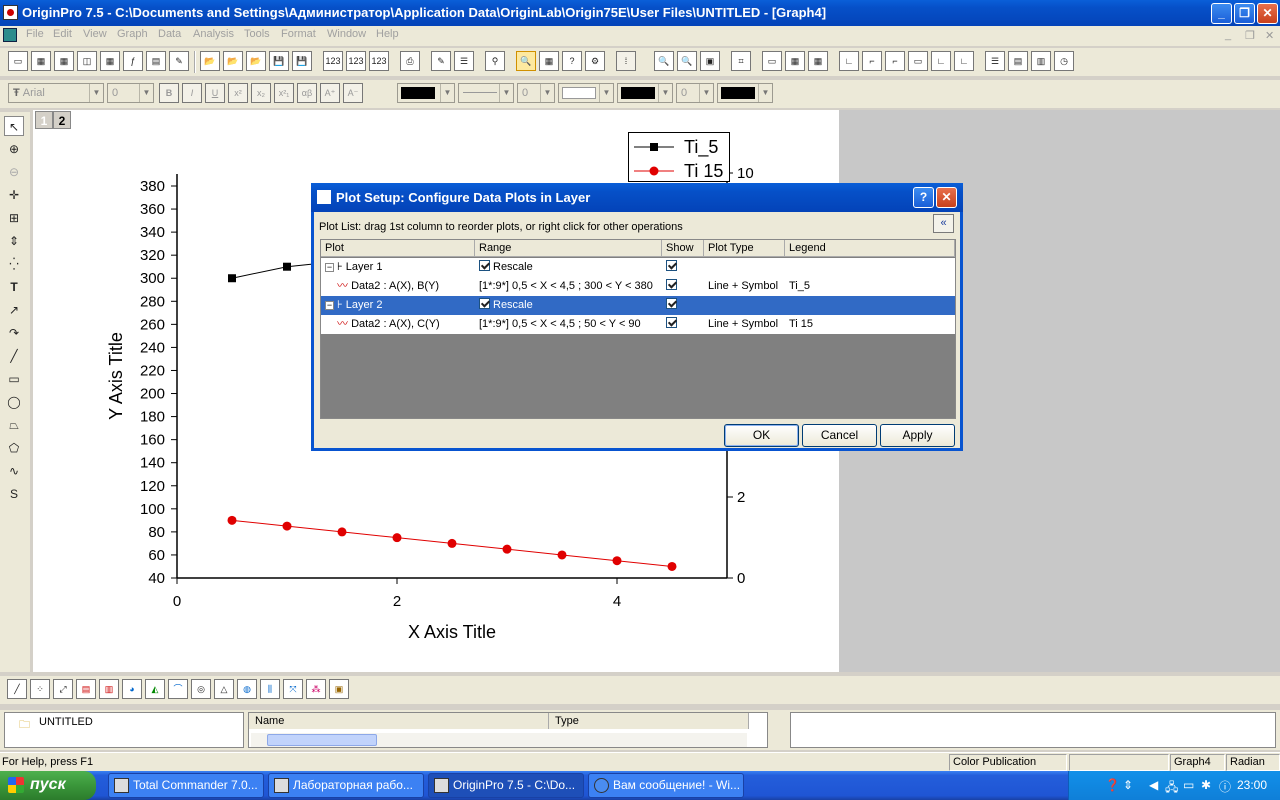 The image size is (1280, 800). I want to click on open-excel-icon: 📂, so click(256, 61).